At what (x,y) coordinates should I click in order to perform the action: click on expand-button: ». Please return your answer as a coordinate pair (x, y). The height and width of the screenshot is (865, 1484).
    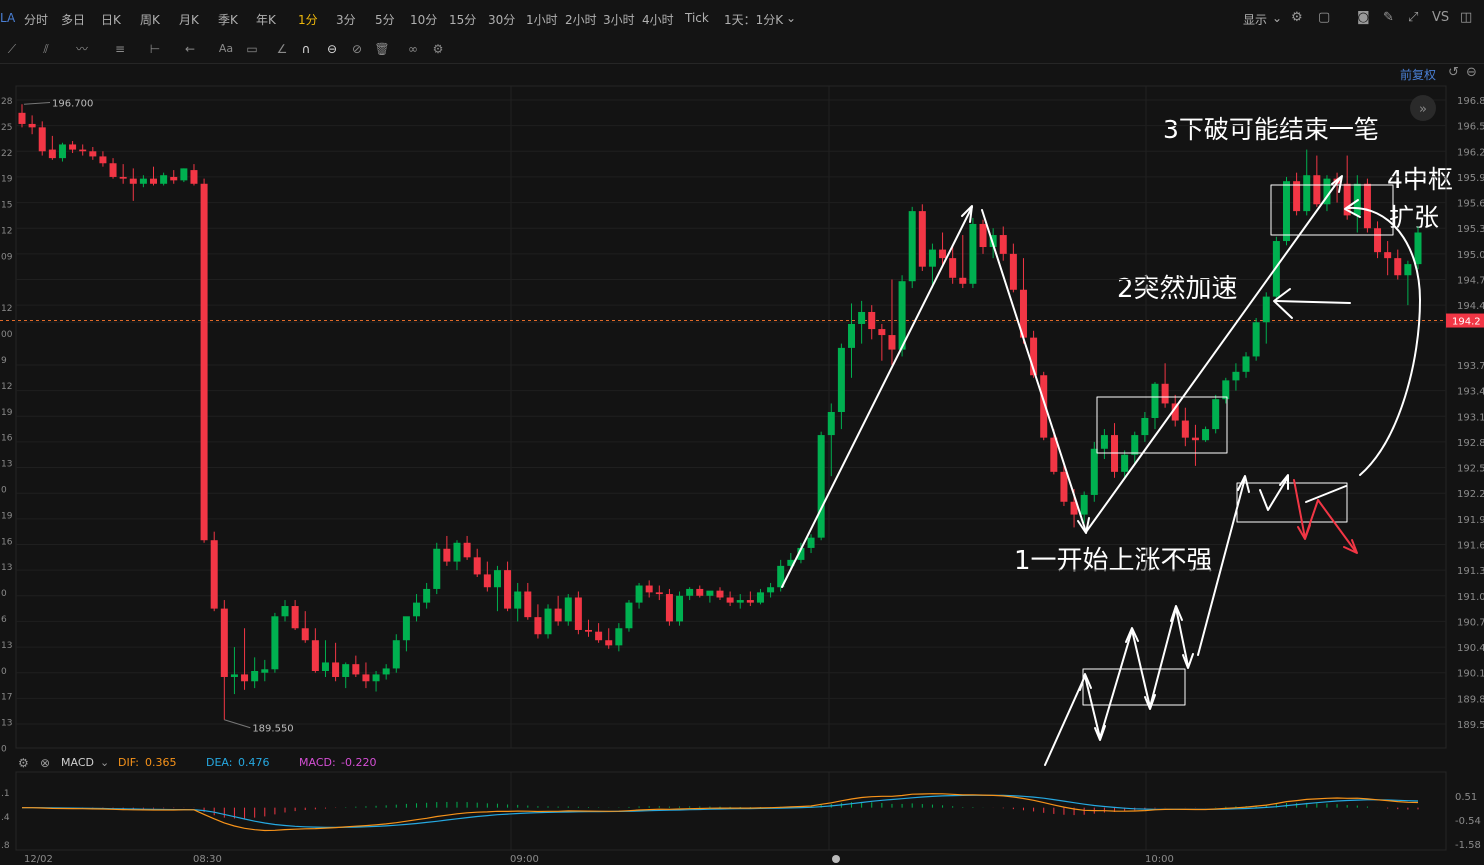
    Looking at the image, I should click on (1423, 108).